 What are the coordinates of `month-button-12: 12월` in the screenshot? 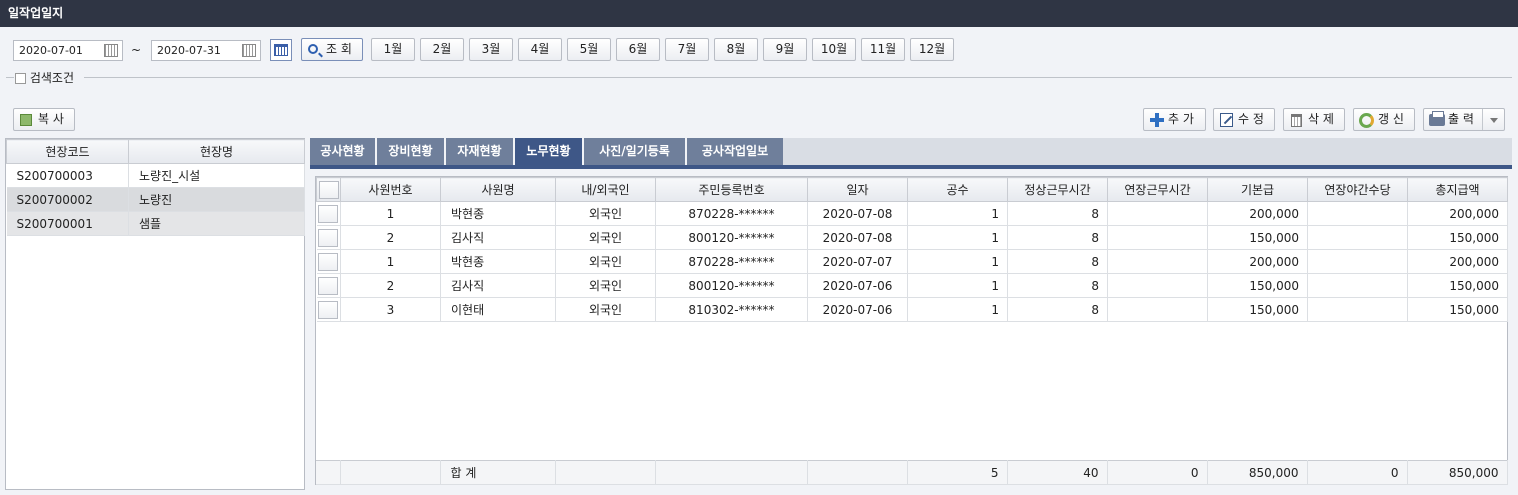 It's located at (932, 49).